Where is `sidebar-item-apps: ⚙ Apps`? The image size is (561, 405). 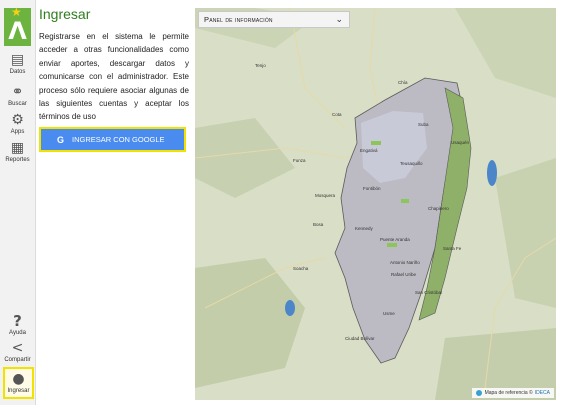
sidebar-item-apps: ⚙ Apps is located at coordinates (17, 124).